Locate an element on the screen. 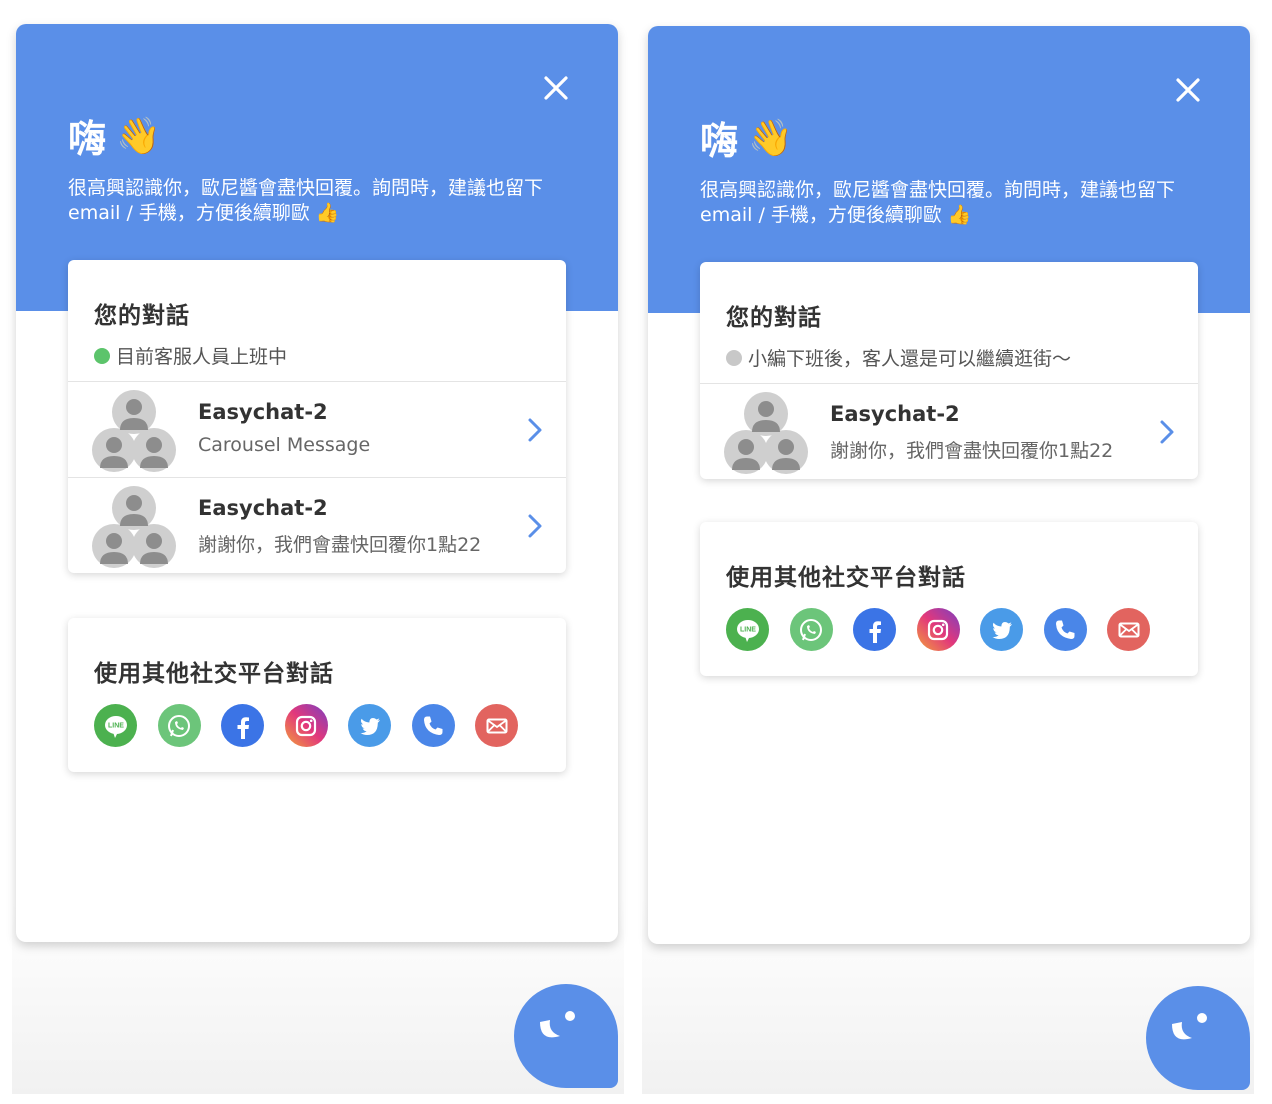  agent-status: 目前客服人員上班中 is located at coordinates (317, 355).